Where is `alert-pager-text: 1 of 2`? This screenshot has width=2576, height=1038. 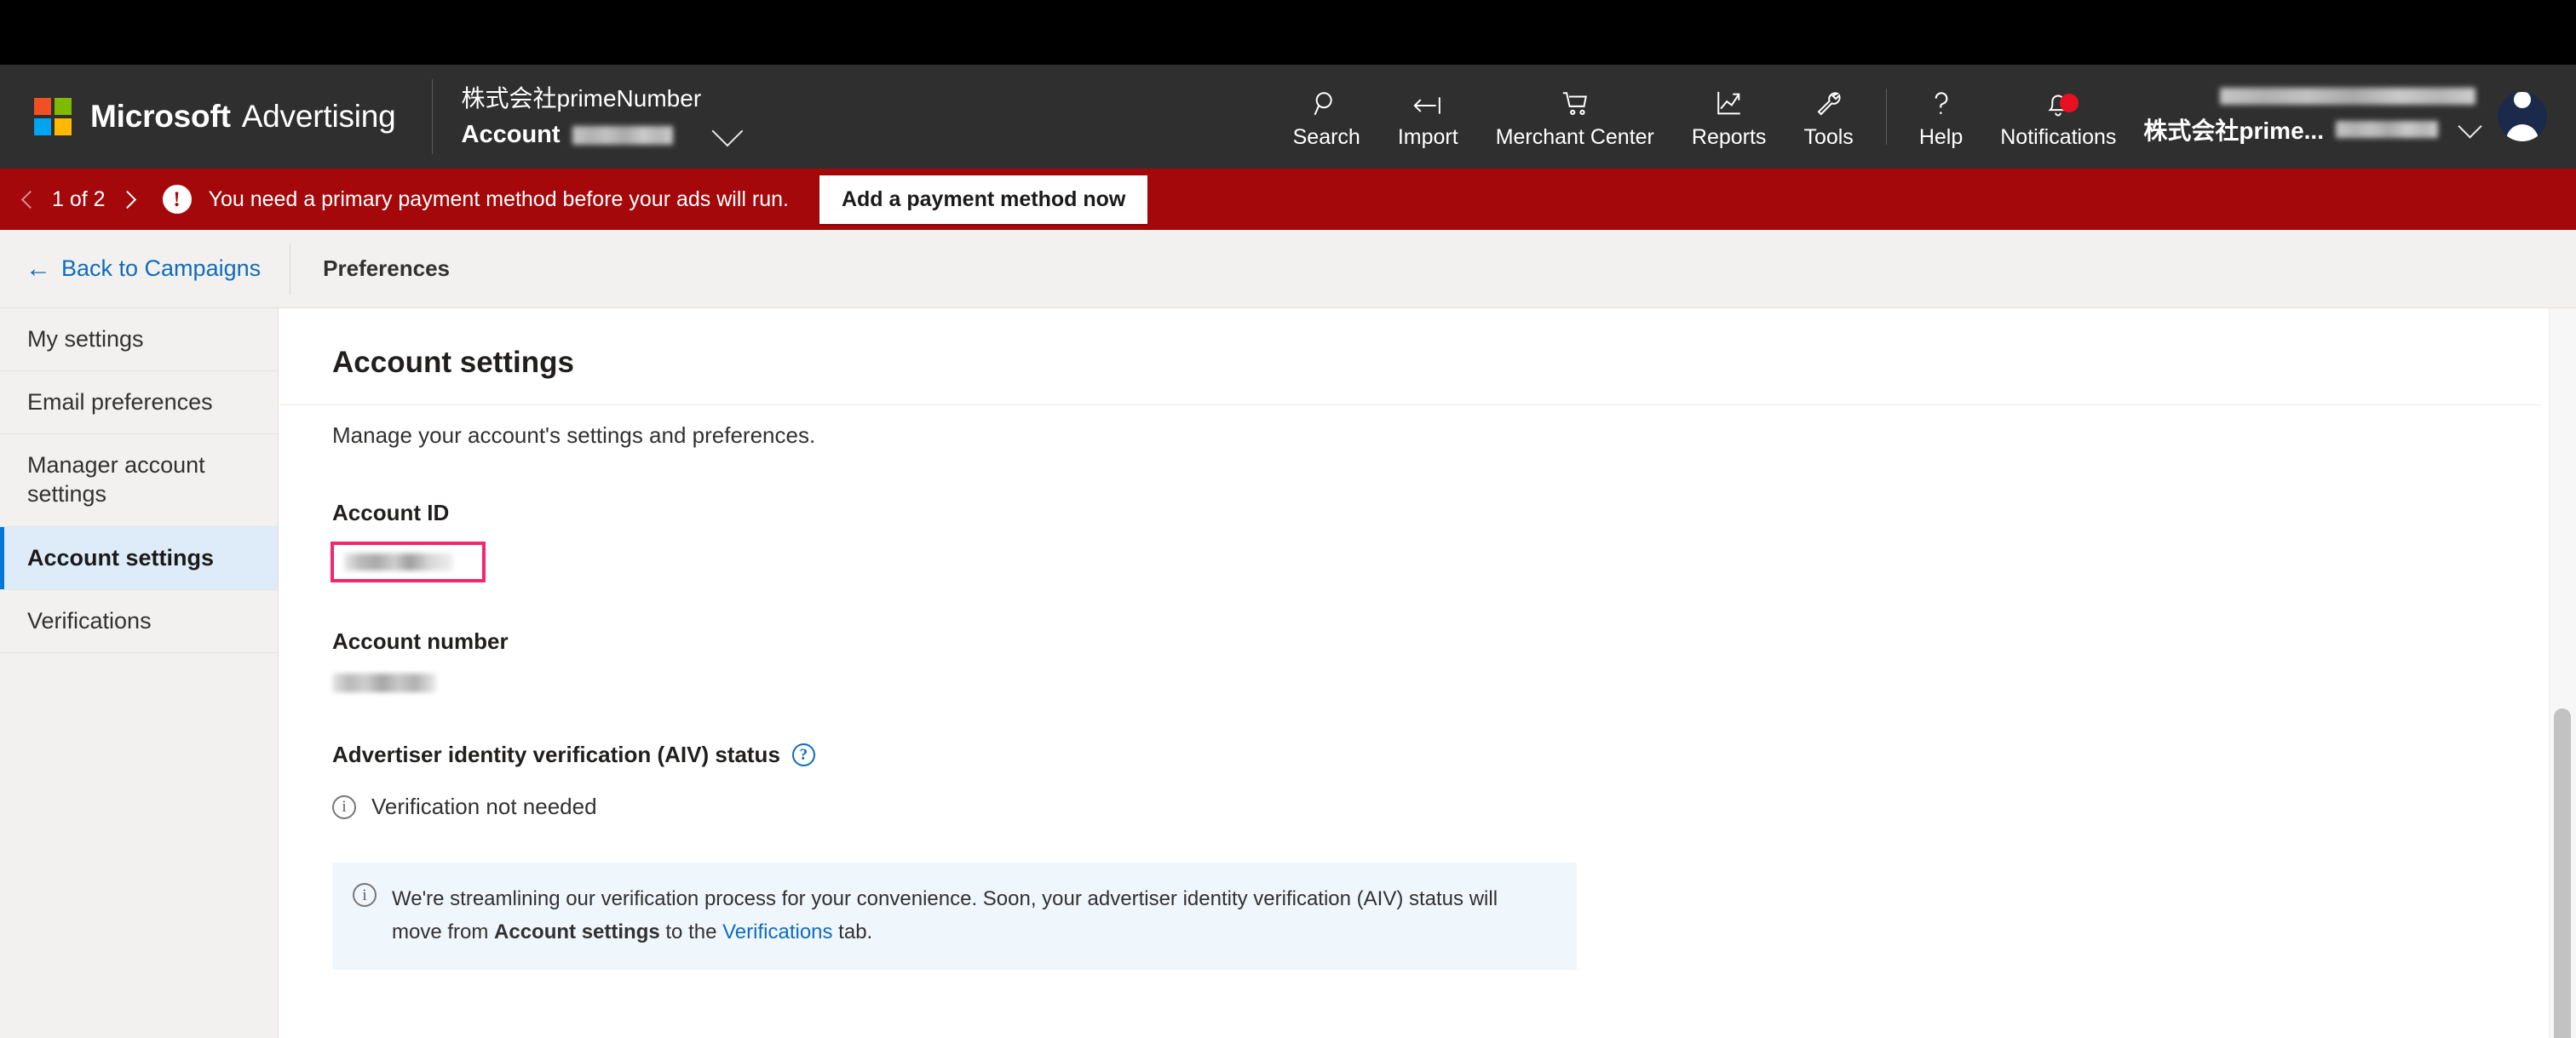 alert-pager-text: 1 of 2 is located at coordinates (79, 198).